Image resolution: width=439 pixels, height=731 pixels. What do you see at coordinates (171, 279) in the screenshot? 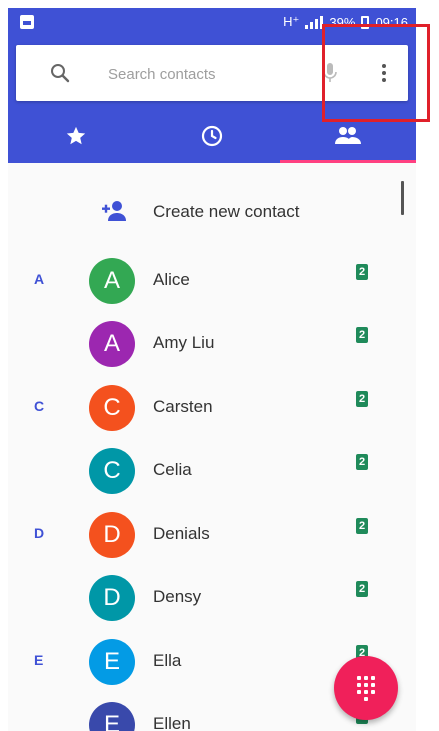
I see `contact-name: Alice` at bounding box center [171, 279].